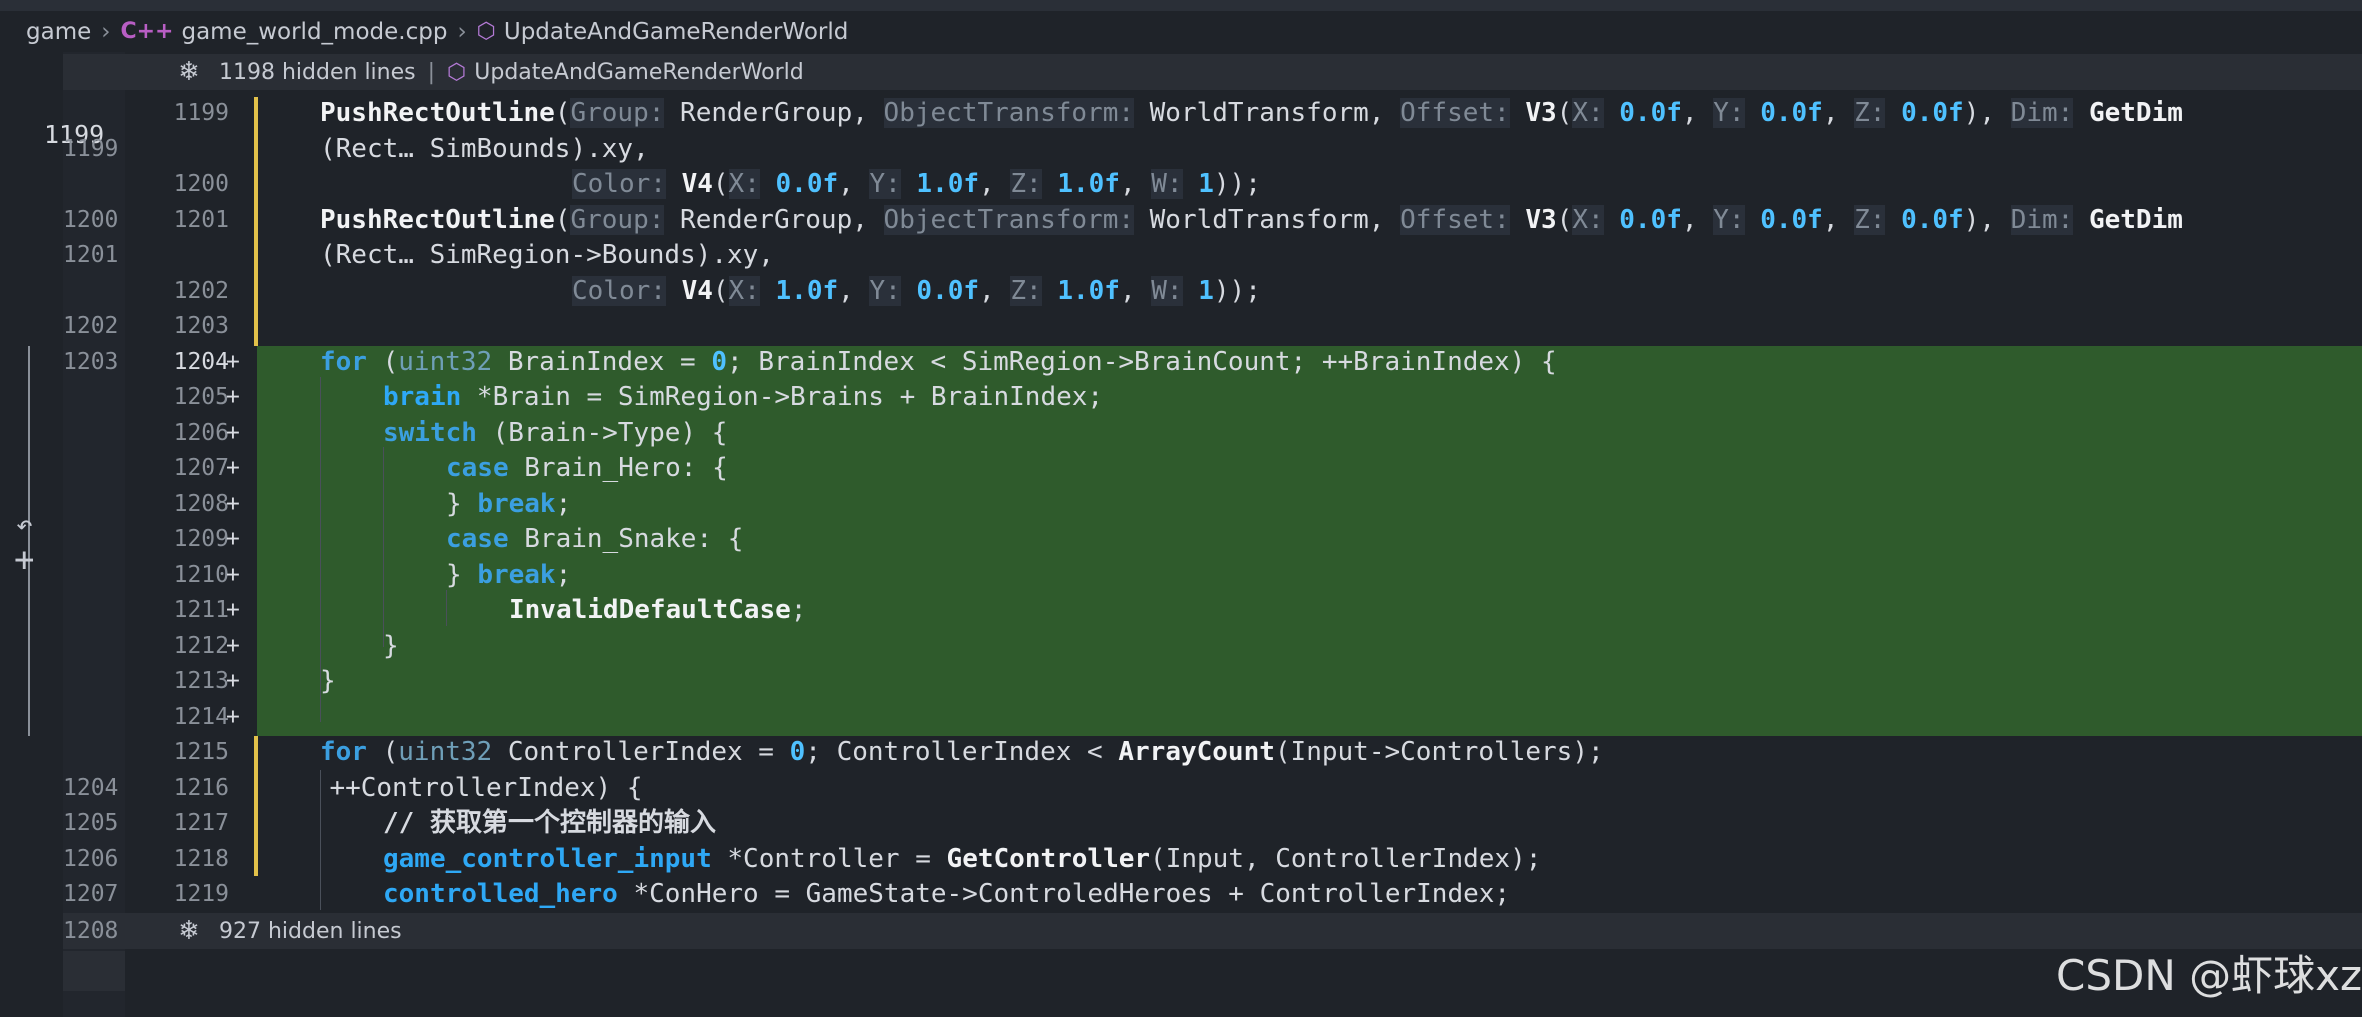  I want to click on new-line-number: 1209, so click(201, 539).